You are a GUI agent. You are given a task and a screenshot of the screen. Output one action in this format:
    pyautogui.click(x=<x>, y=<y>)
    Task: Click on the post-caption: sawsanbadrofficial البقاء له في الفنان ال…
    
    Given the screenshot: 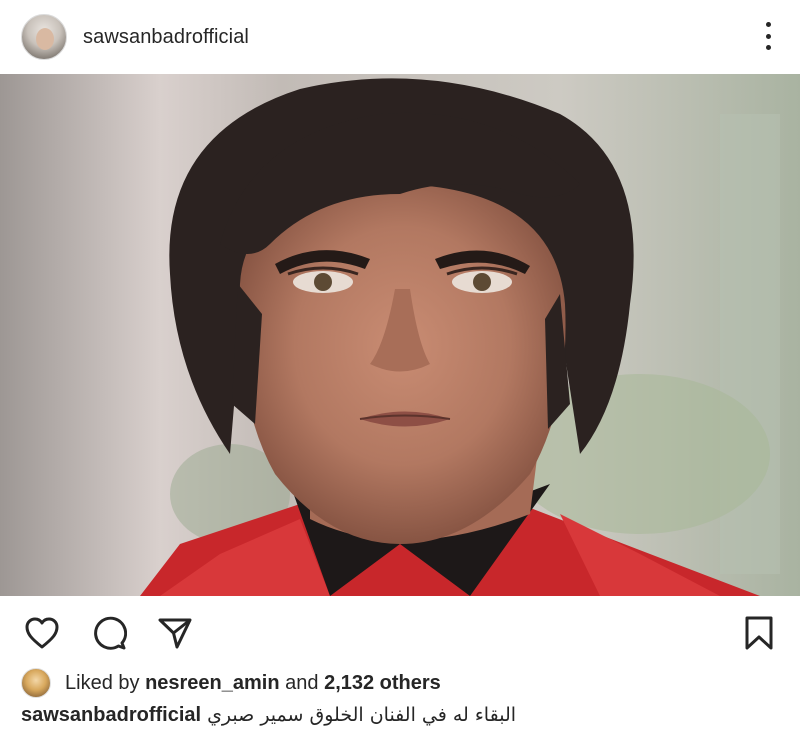 What is the action you would take?
    pyautogui.click(x=268, y=715)
    